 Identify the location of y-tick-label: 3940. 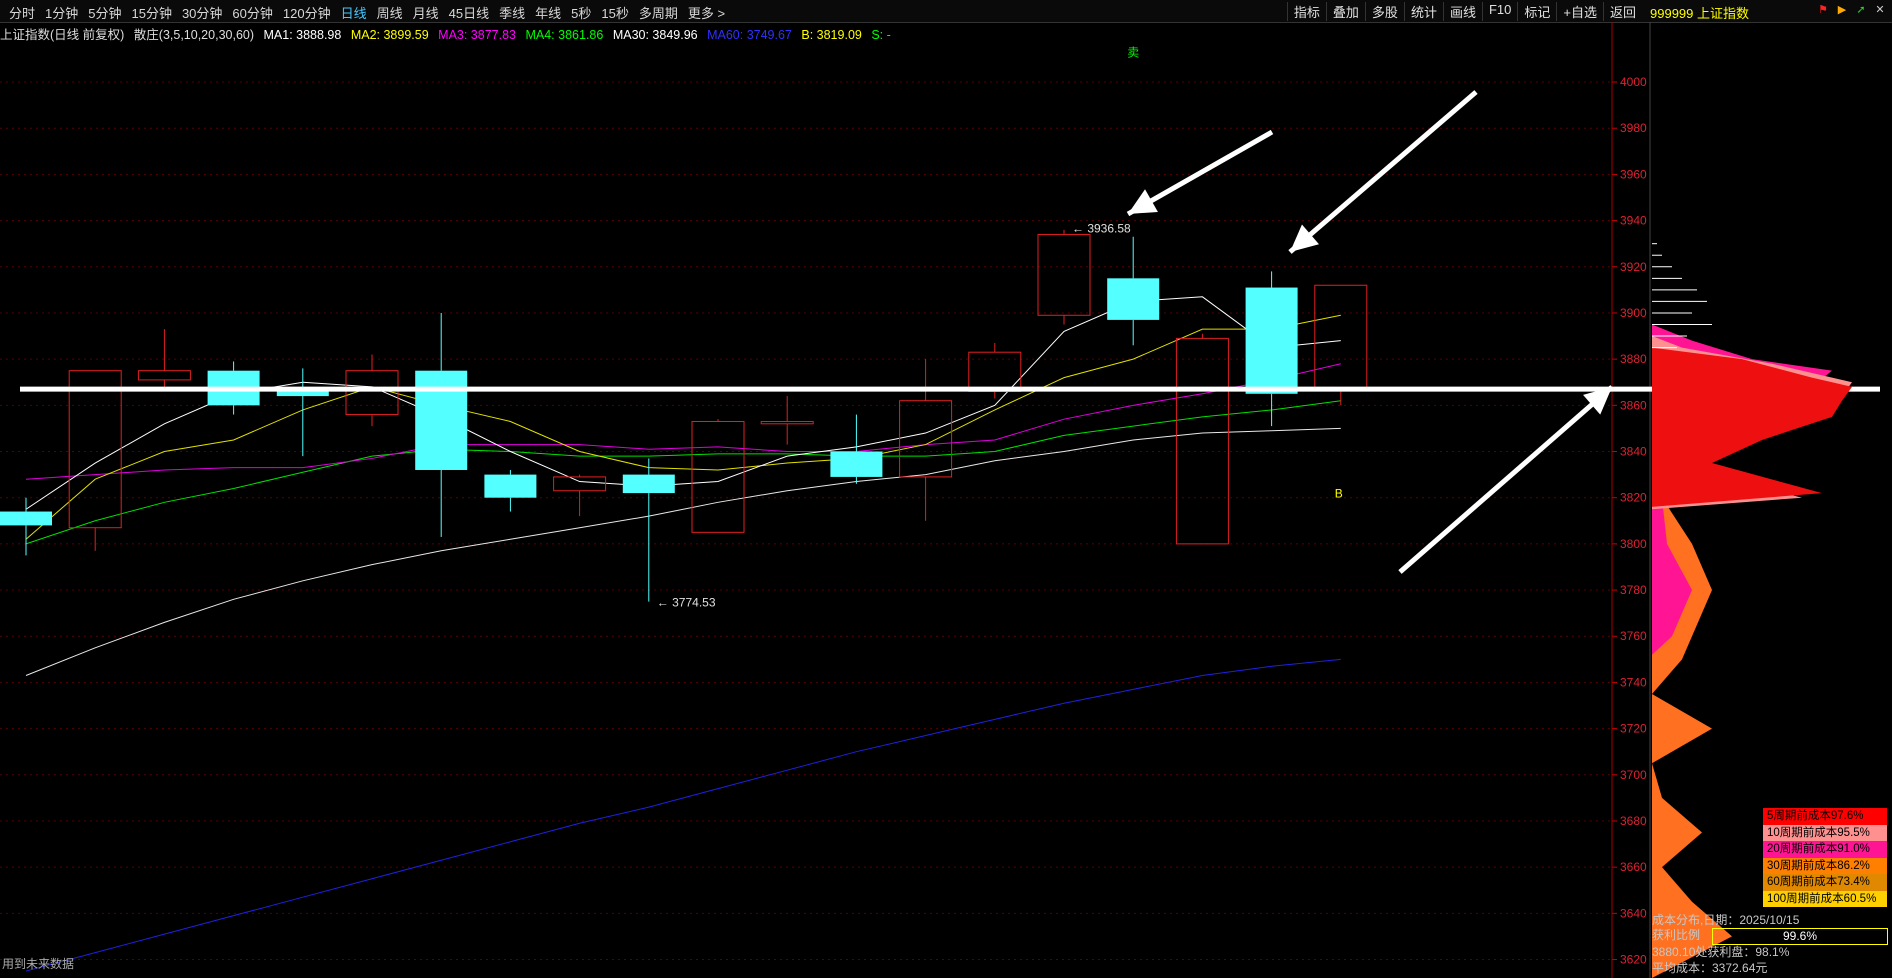
(1633, 221).